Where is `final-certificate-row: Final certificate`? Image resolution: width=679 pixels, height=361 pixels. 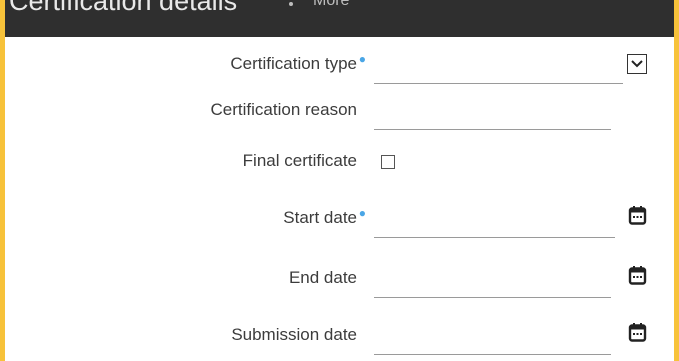
final-certificate-row: Final certificate is located at coordinates (339, 161).